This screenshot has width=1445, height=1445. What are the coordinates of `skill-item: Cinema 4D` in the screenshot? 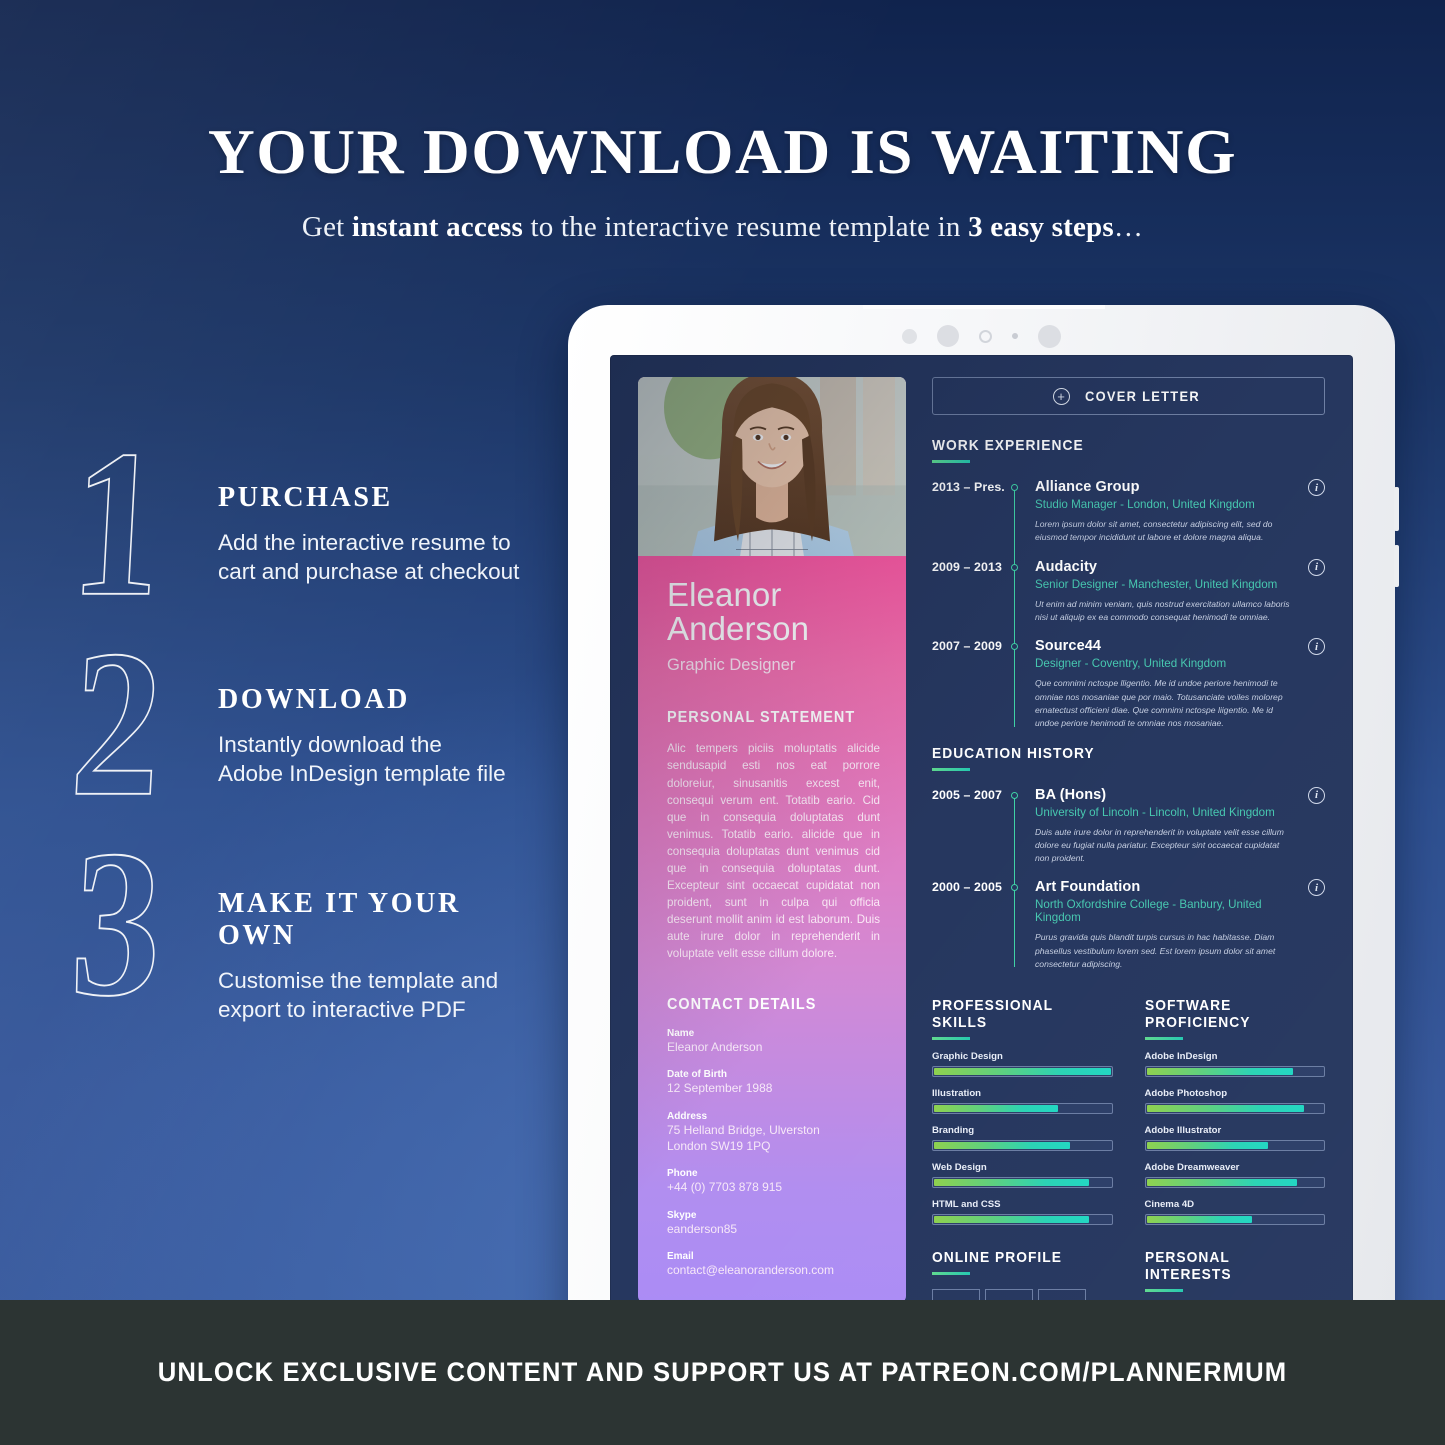 It's located at (1234, 1212).